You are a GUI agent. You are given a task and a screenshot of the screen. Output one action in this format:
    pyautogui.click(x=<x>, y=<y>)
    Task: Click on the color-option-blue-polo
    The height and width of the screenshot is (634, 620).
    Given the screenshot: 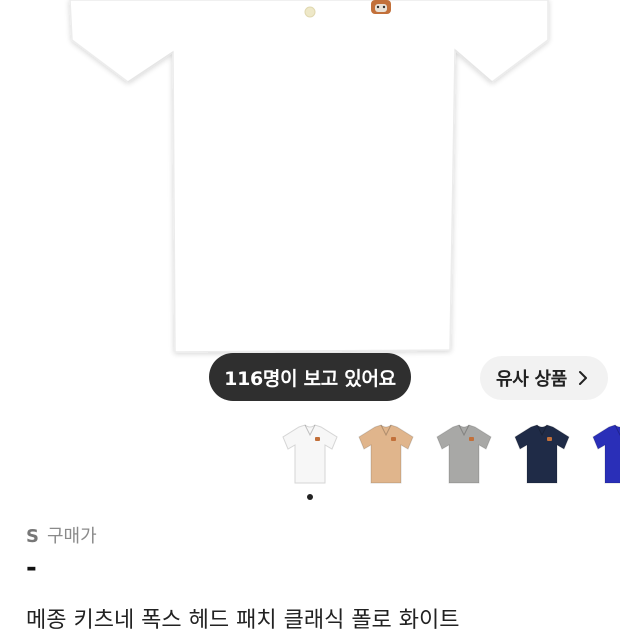 What is the action you would take?
    pyautogui.click(x=603, y=454)
    